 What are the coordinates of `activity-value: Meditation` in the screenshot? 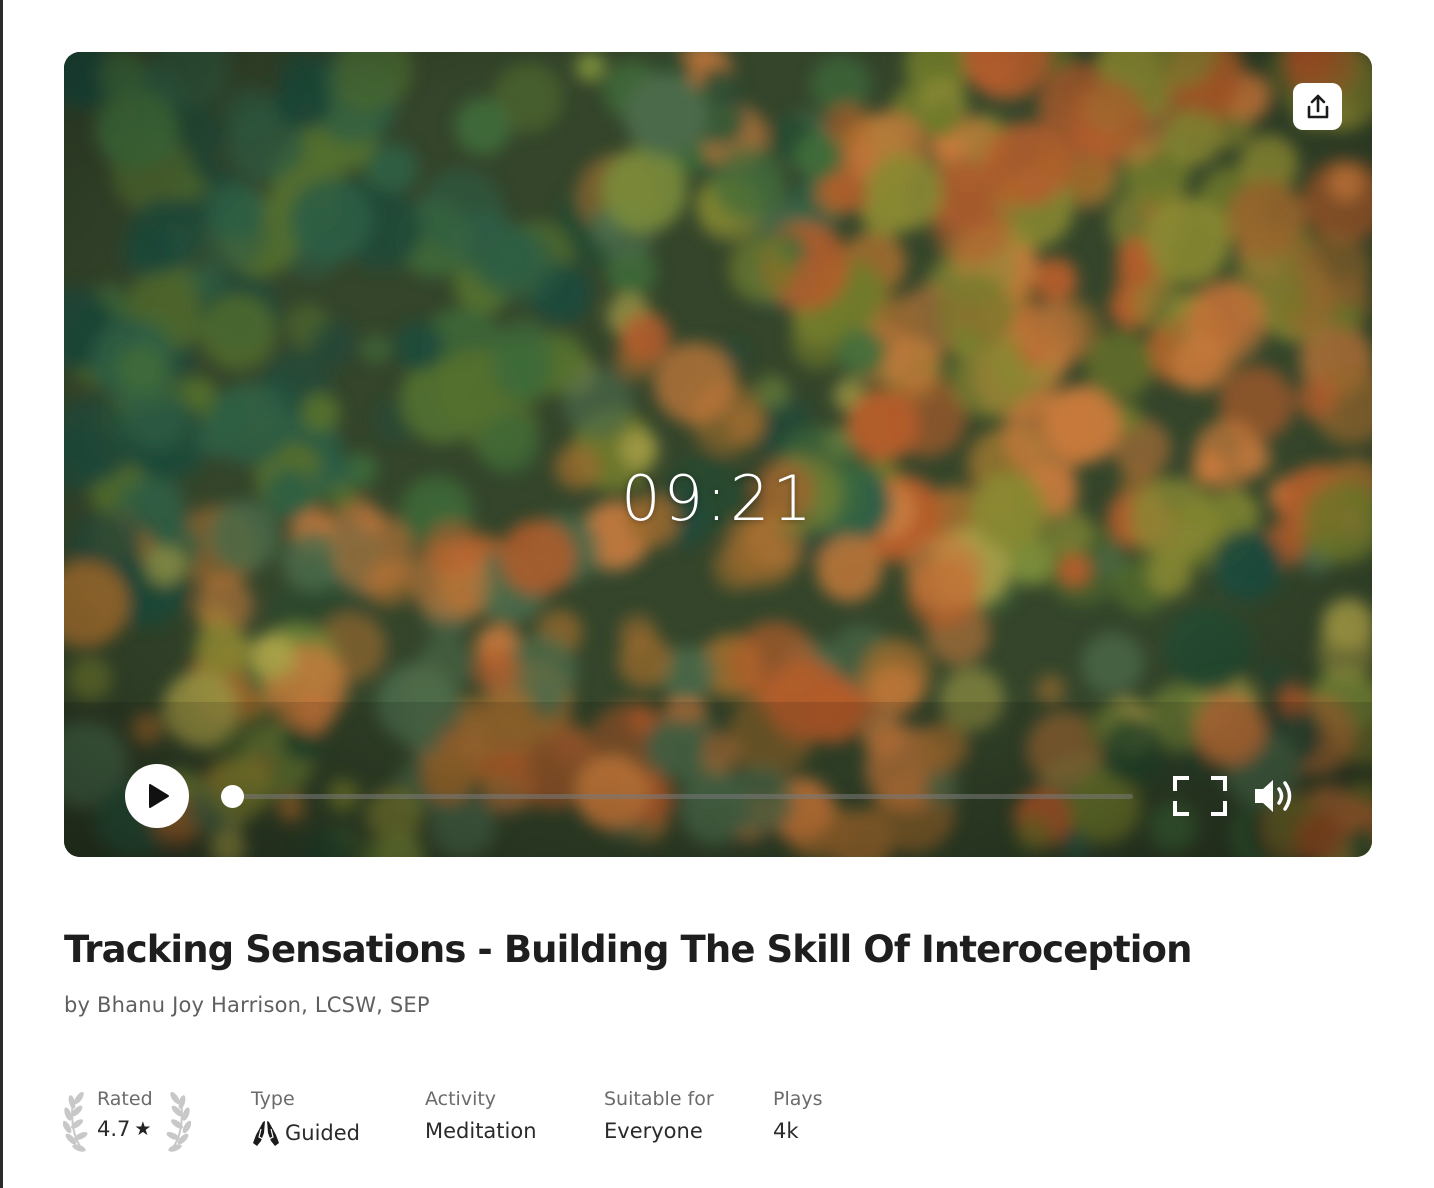 It's located at (481, 1131).